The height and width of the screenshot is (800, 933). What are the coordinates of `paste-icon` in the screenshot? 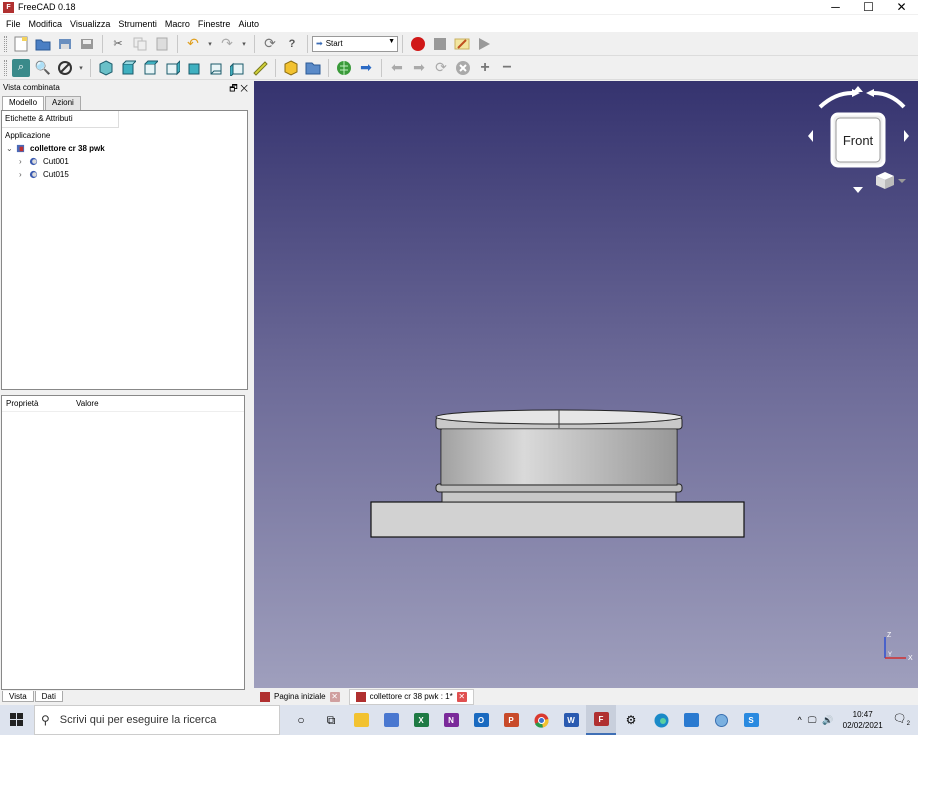 It's located at (162, 44).